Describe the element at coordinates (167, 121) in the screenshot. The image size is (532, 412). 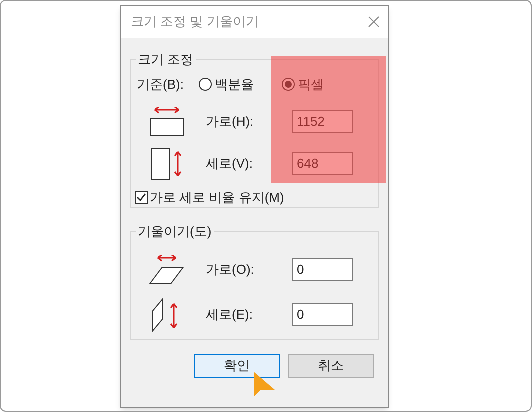
I see `width-resize-icon` at that location.